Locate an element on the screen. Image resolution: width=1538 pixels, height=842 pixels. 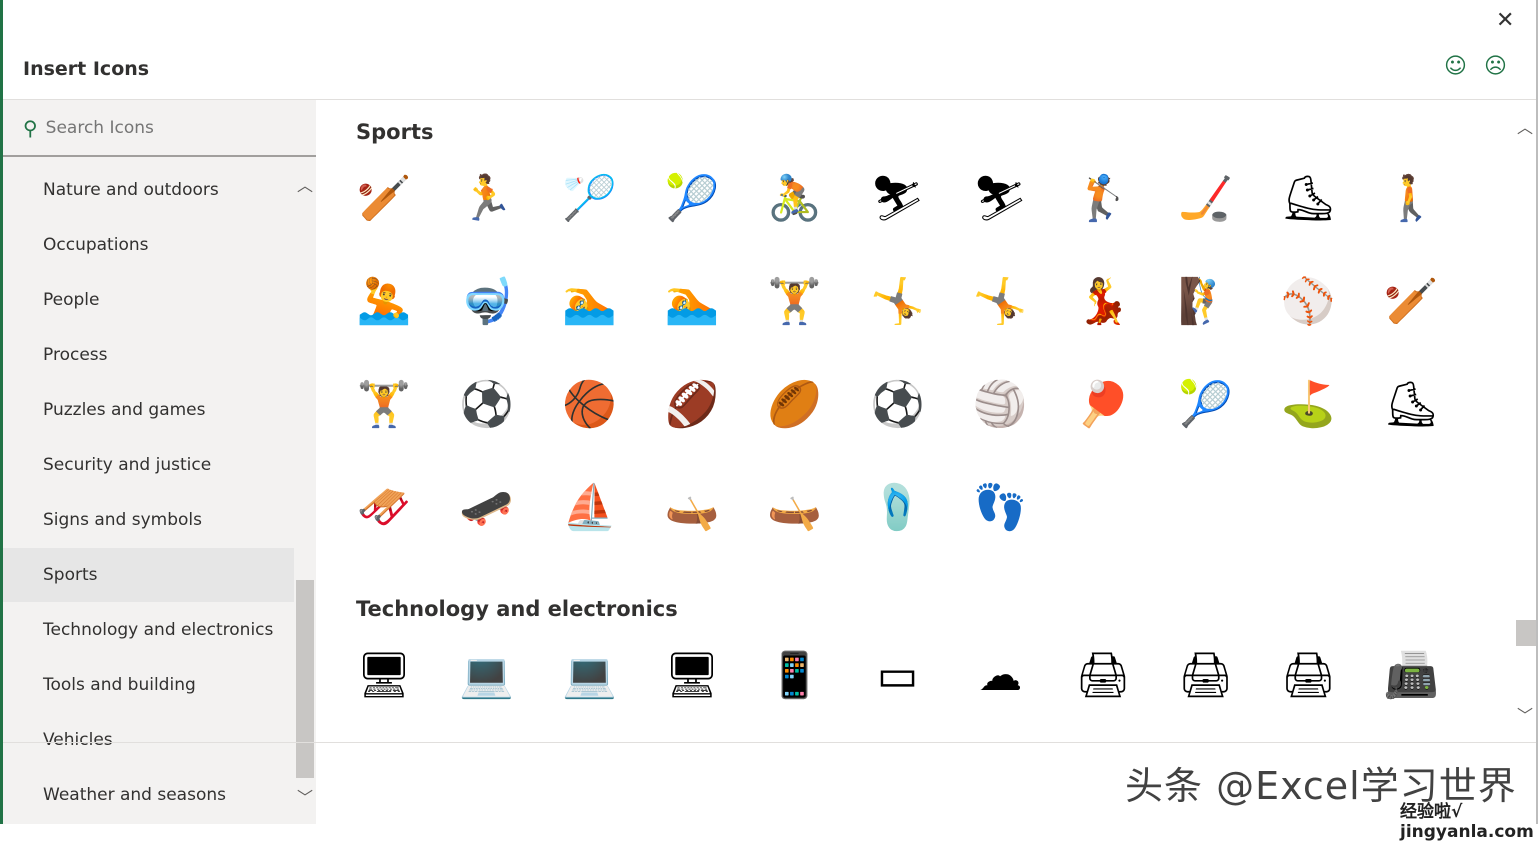
baseball-batter-icon: 🏏 is located at coordinates (384, 198).